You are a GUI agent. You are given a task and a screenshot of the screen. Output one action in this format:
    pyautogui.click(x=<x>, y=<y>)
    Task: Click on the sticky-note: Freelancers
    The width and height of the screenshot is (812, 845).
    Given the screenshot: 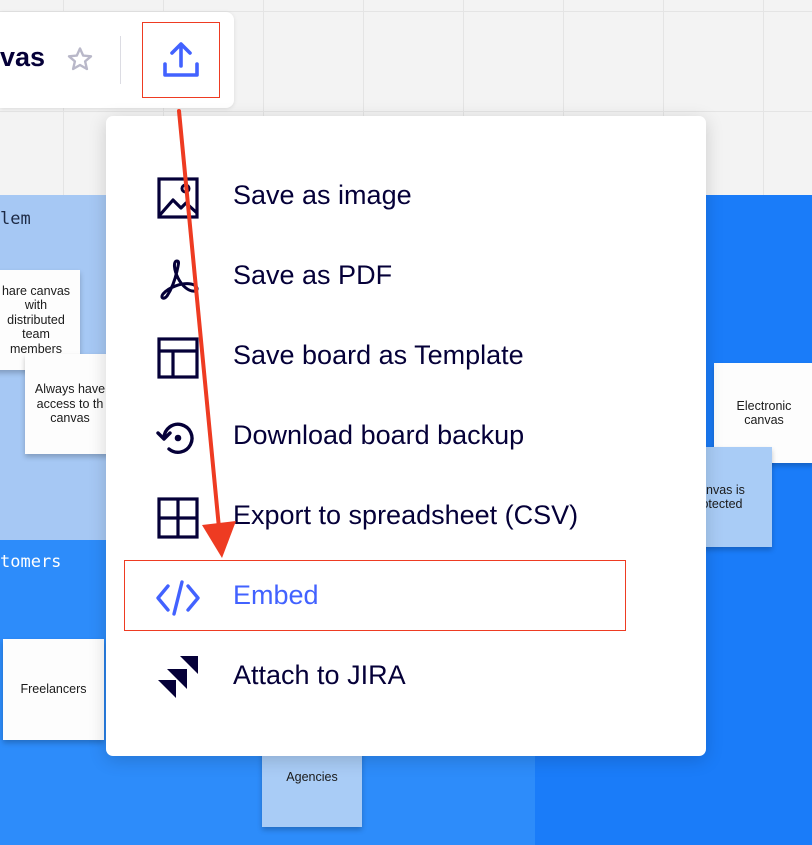 What is the action you would take?
    pyautogui.click(x=53, y=689)
    